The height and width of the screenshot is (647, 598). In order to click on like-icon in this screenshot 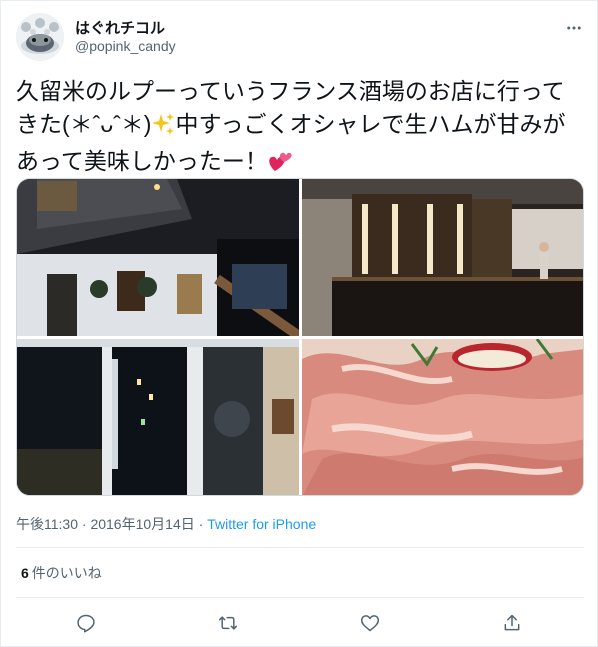, I will do `click(370, 623)`.